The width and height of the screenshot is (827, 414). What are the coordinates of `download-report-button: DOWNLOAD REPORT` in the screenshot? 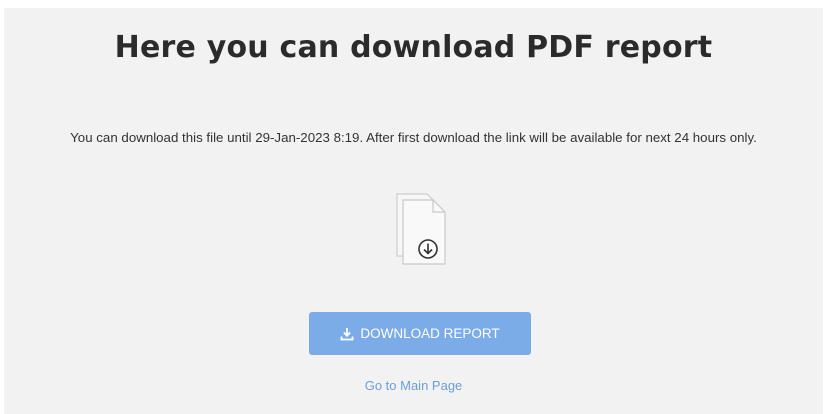 It's located at (420, 333).